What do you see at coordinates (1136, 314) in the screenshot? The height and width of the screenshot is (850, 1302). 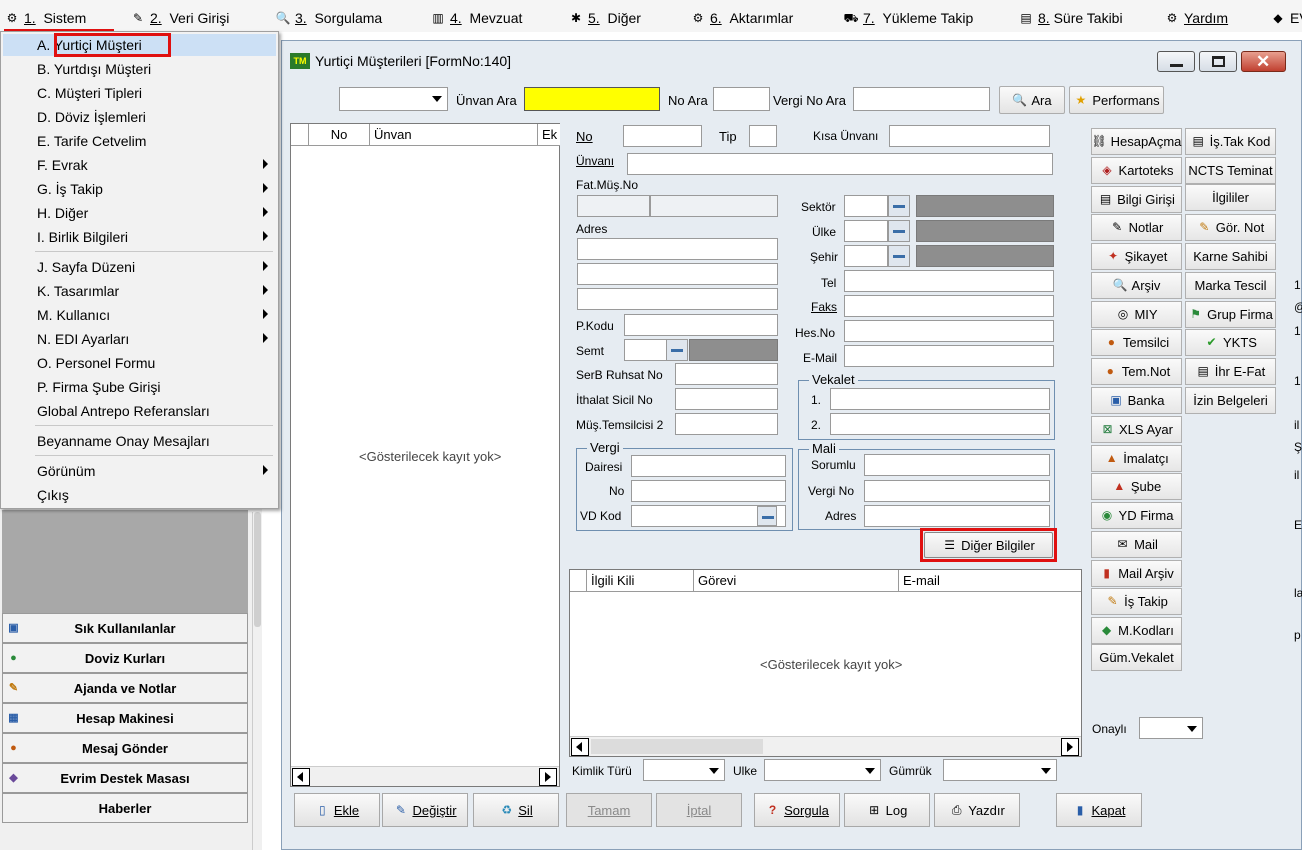 I see `miy-button: ◎ MIY` at bounding box center [1136, 314].